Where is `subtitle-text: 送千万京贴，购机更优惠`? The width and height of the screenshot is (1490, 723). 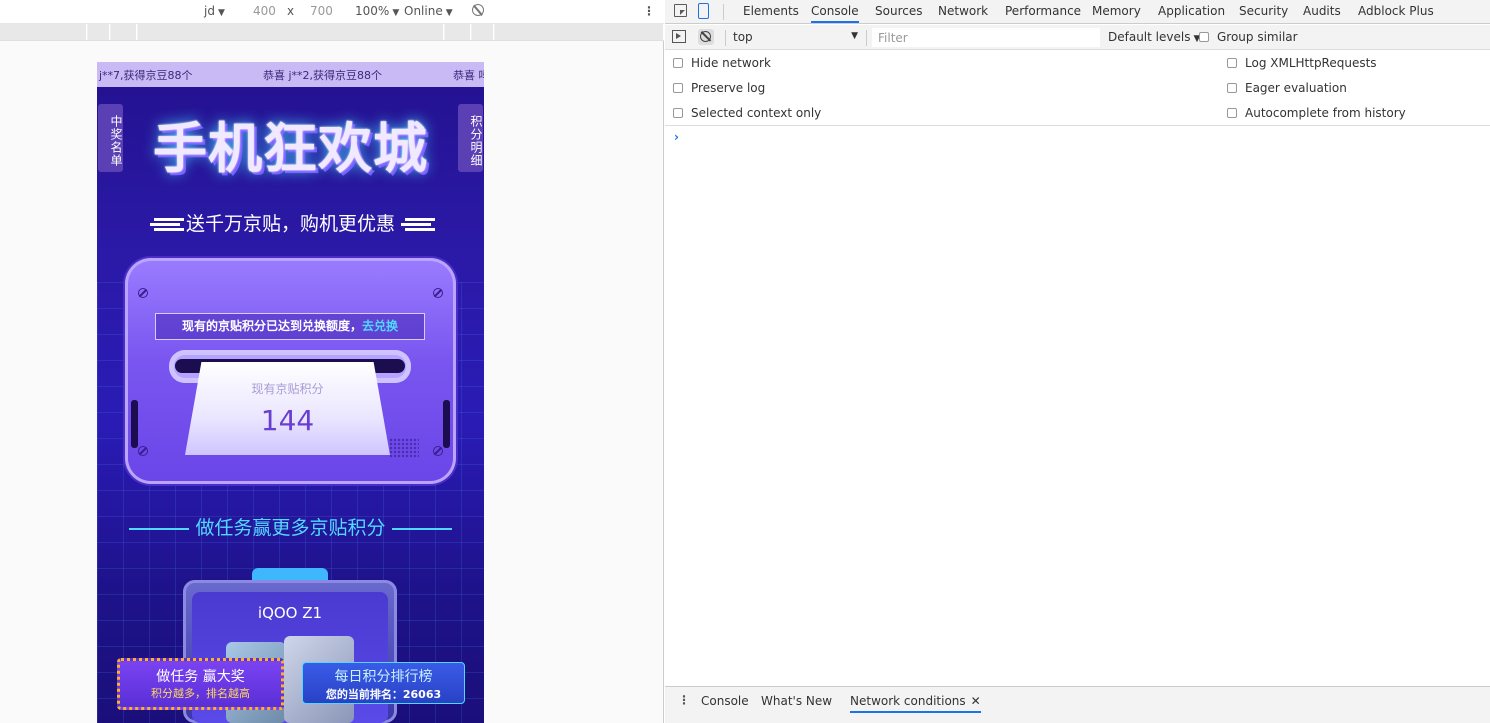 subtitle-text: 送千万京贴，购机更优惠 is located at coordinates (290, 224).